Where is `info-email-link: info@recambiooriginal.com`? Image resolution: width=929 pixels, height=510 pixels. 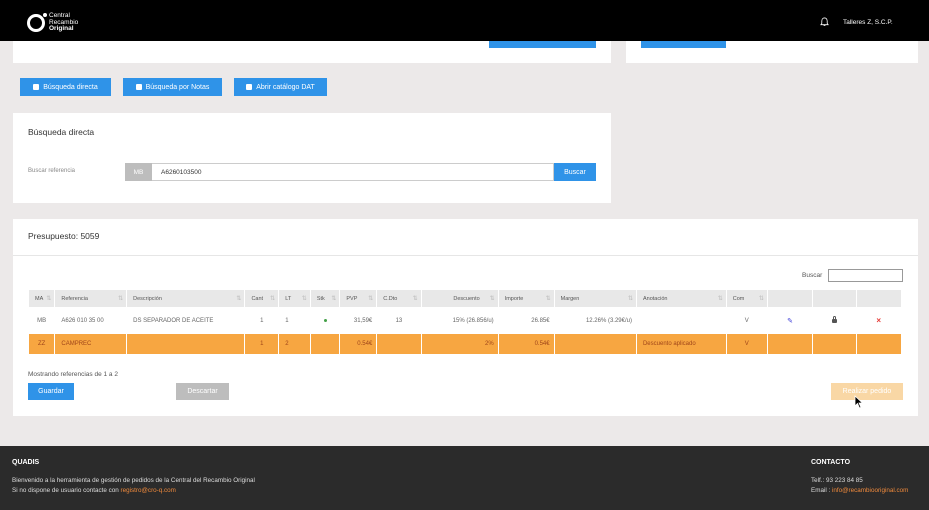 info-email-link: info@recambiooriginal.com is located at coordinates (870, 490).